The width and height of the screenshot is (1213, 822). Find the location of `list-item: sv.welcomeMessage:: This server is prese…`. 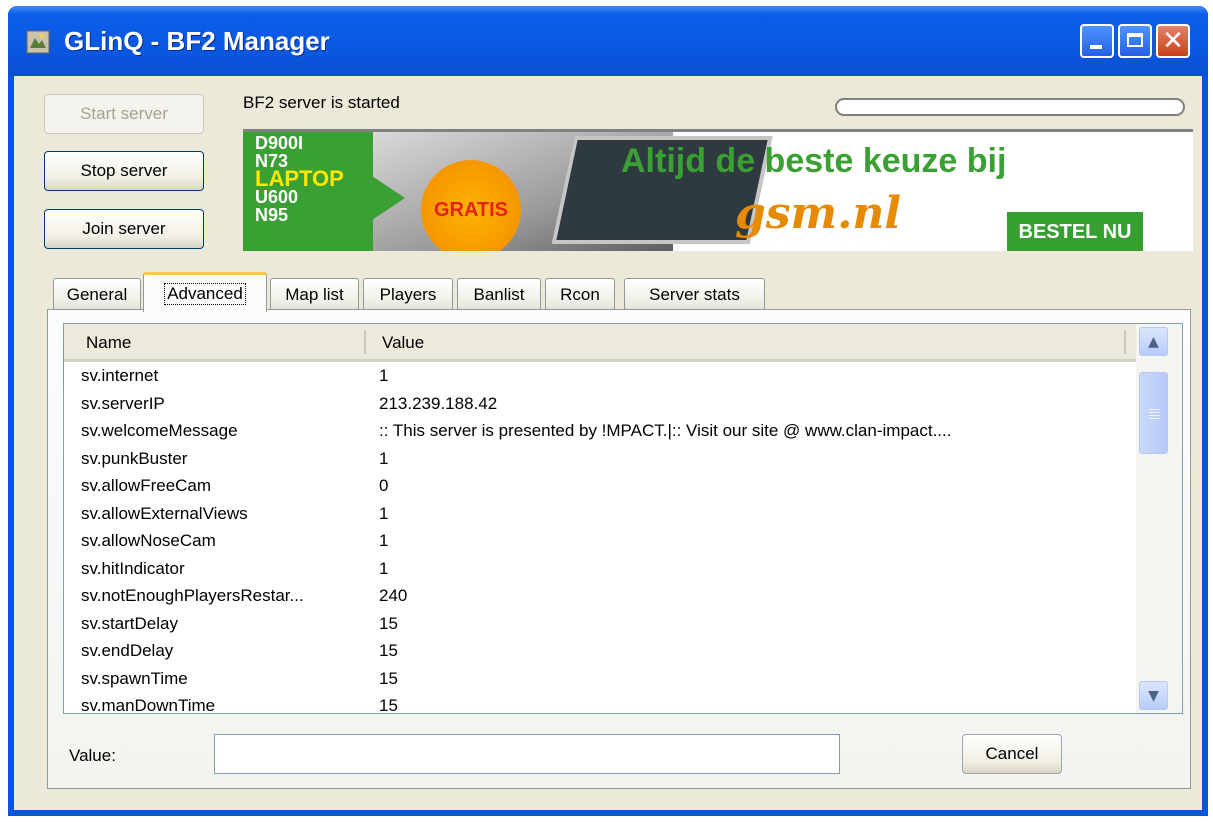

list-item: sv.welcomeMessage:: This server is prese… is located at coordinates (600, 431).